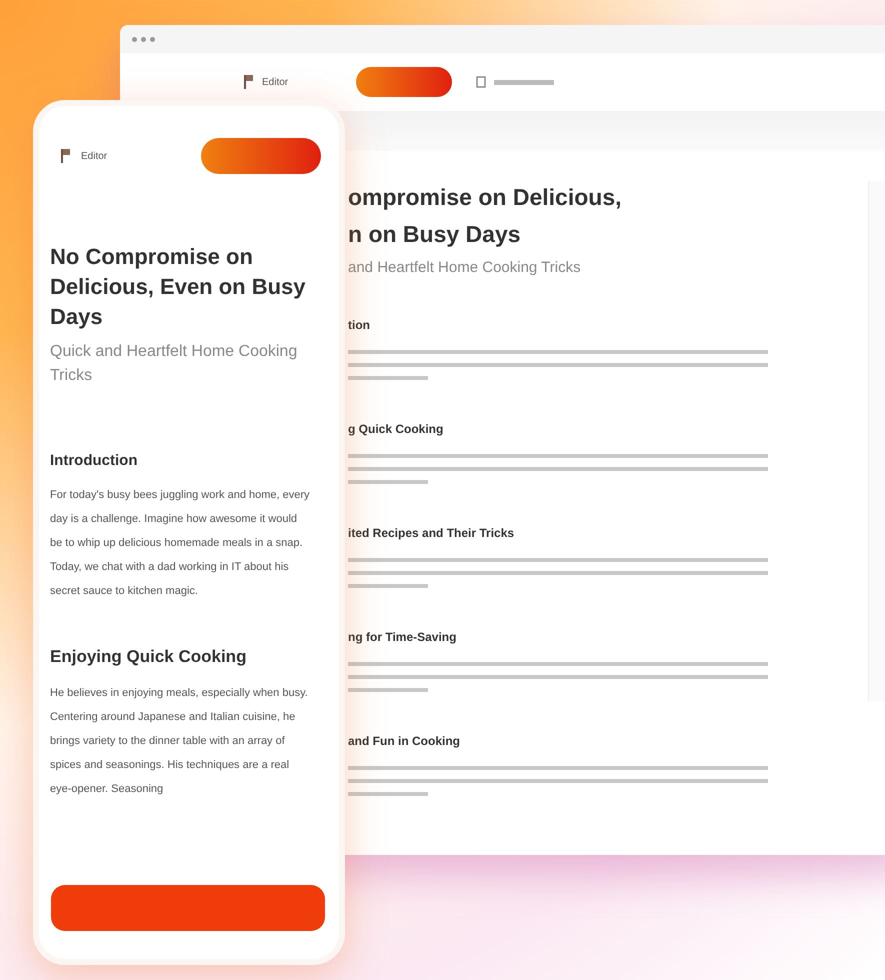 The image size is (885, 980). Describe the element at coordinates (403, 637) in the screenshot. I see `section-heading: ng for Time-Saving` at that location.